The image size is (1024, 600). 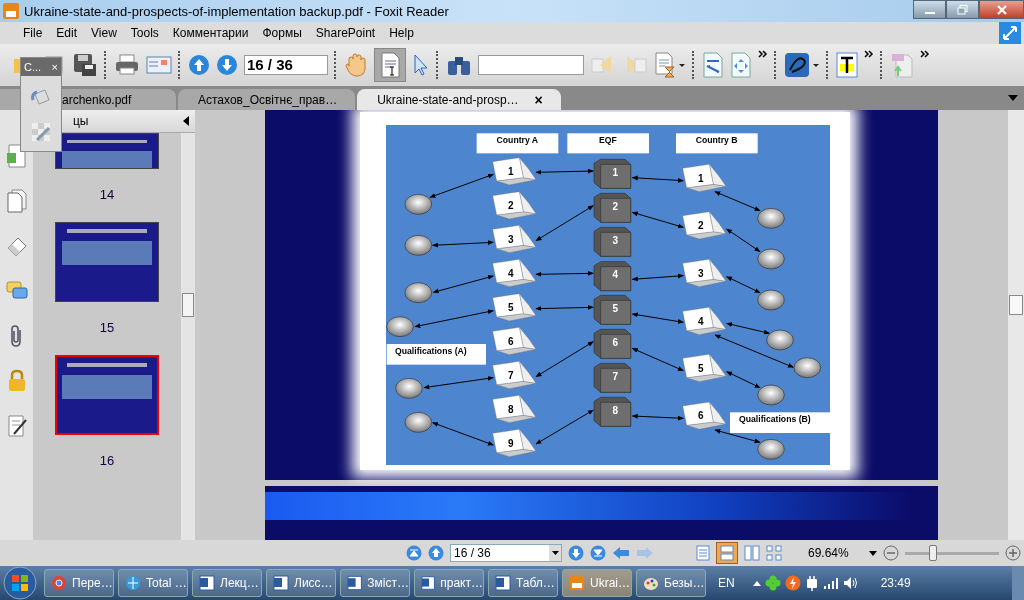 What do you see at coordinates (612, 276) in the screenshot?
I see `eqf-cube: 4` at bounding box center [612, 276].